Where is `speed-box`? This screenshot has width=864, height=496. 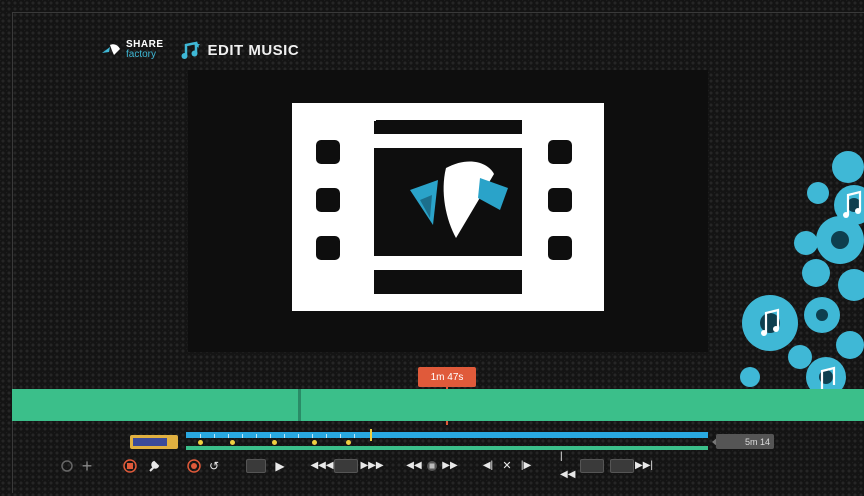 speed-box is located at coordinates (346, 466).